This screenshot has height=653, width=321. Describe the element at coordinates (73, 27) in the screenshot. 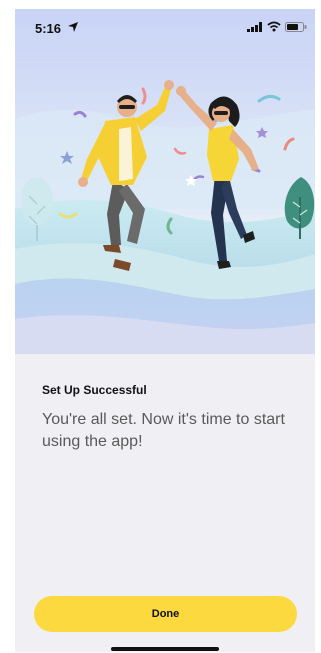

I see `location-arrow-icon` at that location.